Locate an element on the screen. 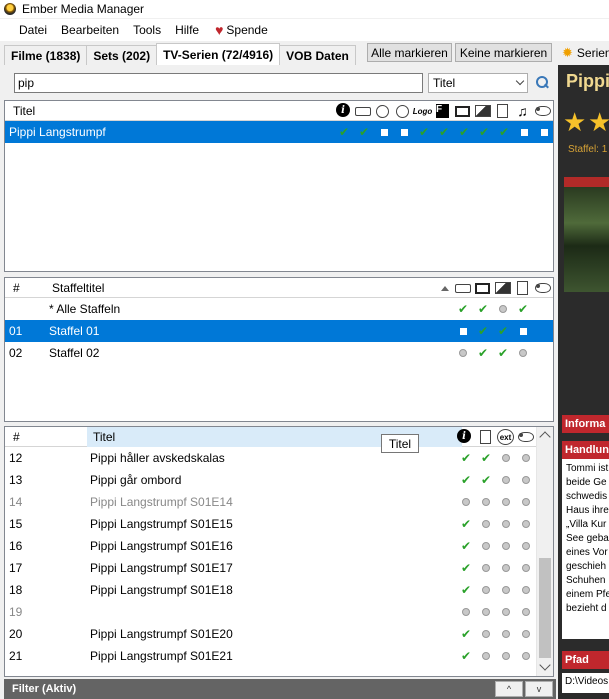 Image resolution: width=609 pixels, height=699 pixels. theme-music-icon: ♫ is located at coordinates (522, 111).